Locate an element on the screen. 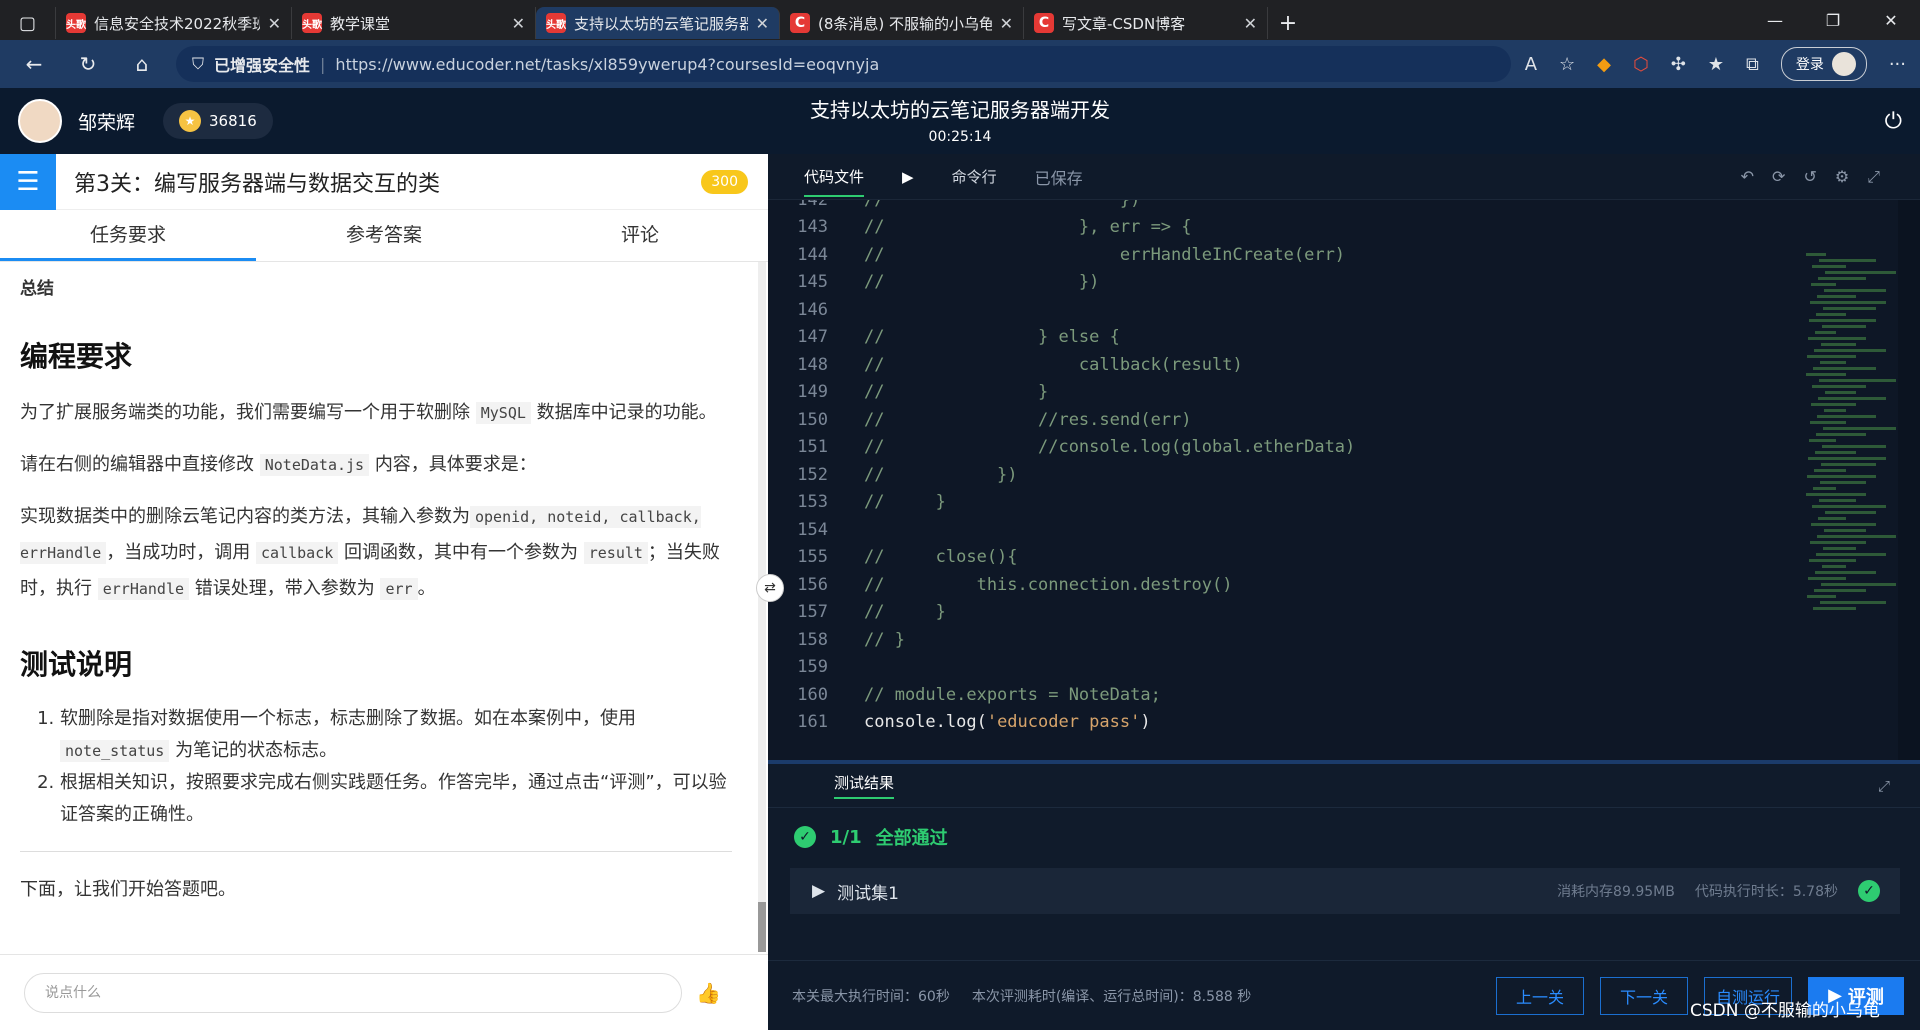  code-line: 155// close(){ is located at coordinates (907, 557).